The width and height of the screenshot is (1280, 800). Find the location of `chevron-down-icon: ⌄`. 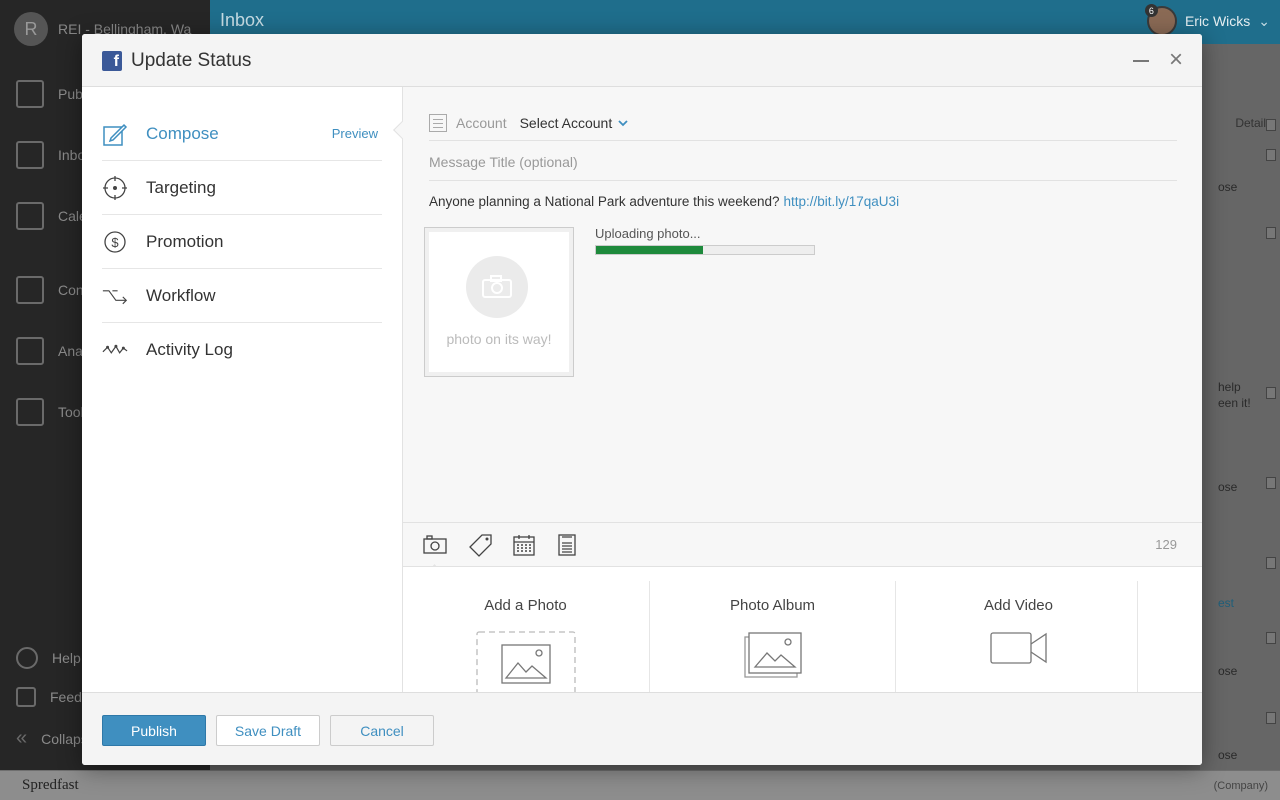

chevron-down-icon: ⌄ is located at coordinates (1264, 20).